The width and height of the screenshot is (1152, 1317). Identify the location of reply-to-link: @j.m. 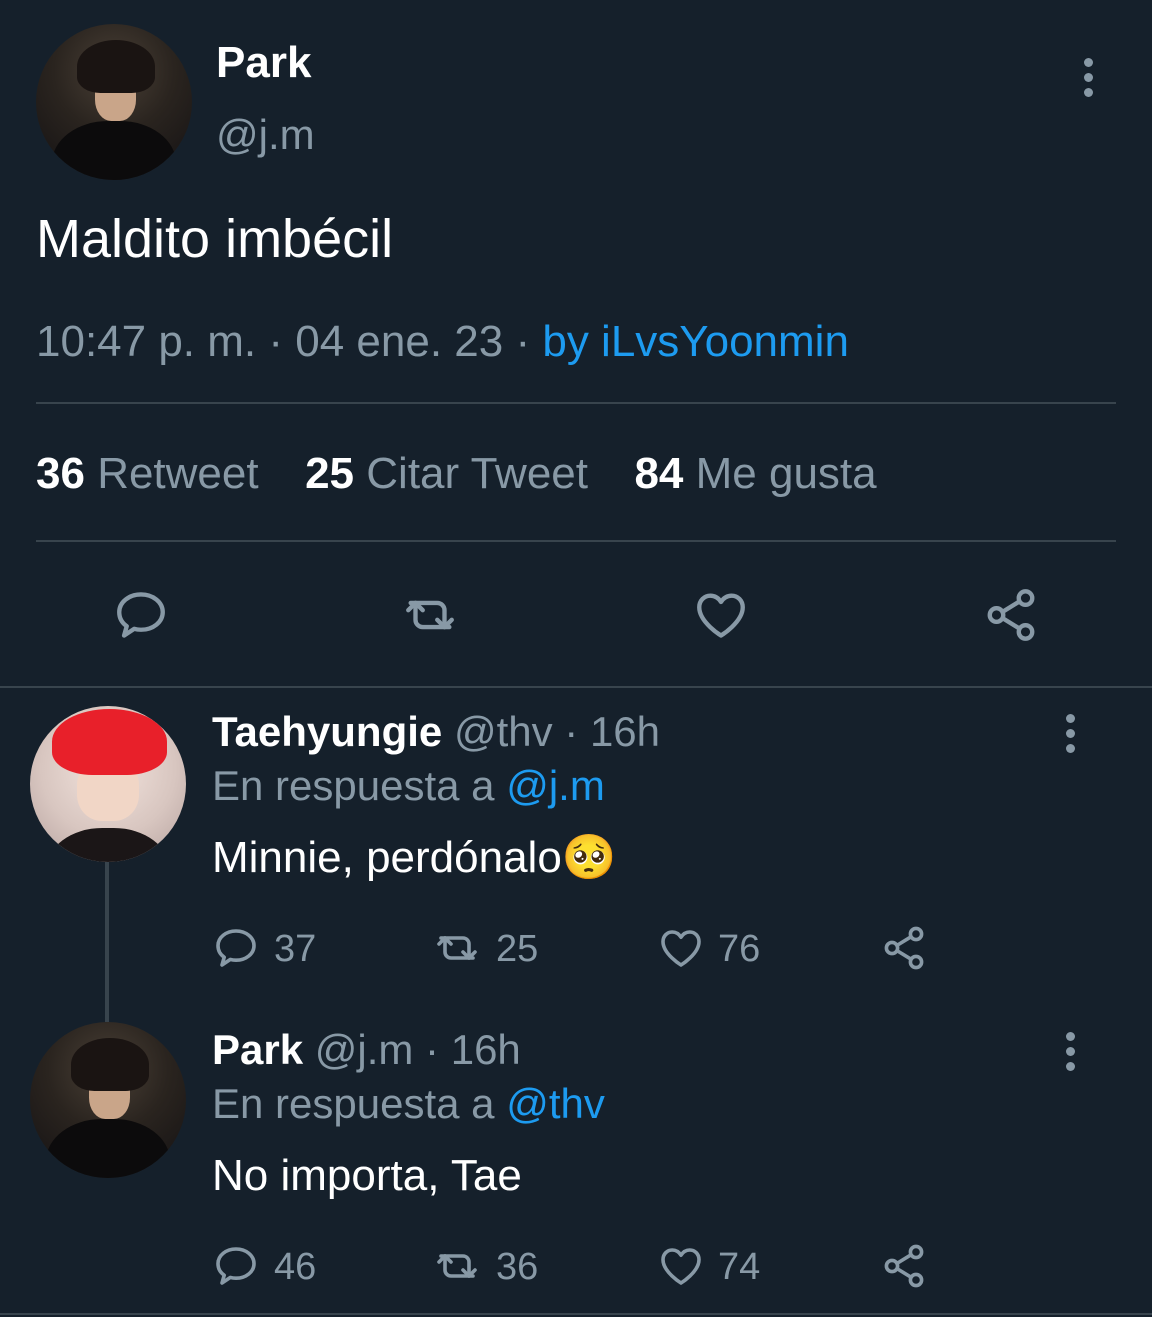
(555, 785).